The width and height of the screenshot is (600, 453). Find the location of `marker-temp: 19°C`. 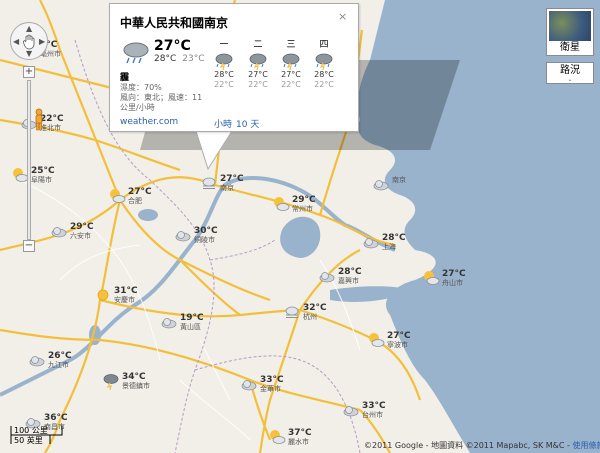

marker-temp: 19°C is located at coordinates (192, 318).